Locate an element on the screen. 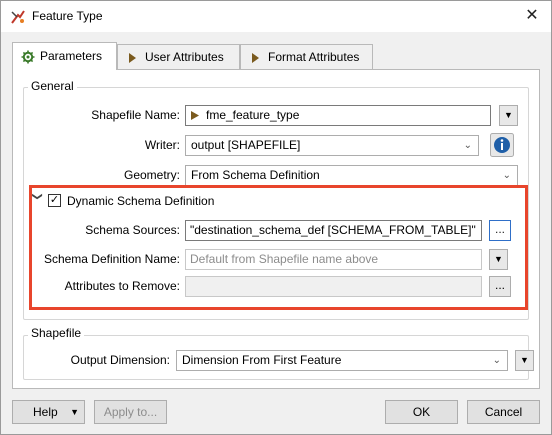 The height and width of the screenshot is (435, 552). tab-format-attributes-label: Format Attributes is located at coordinates (314, 57).